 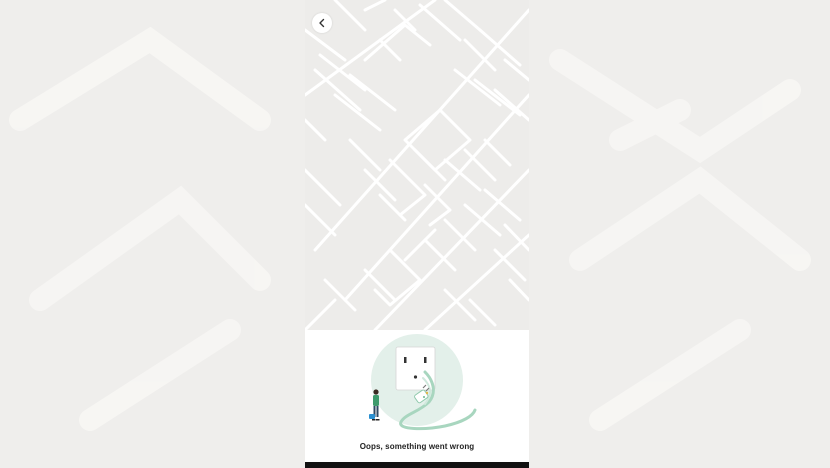 What do you see at coordinates (417, 446) in the screenshot?
I see `error-message: Oops, something went wrong` at bounding box center [417, 446].